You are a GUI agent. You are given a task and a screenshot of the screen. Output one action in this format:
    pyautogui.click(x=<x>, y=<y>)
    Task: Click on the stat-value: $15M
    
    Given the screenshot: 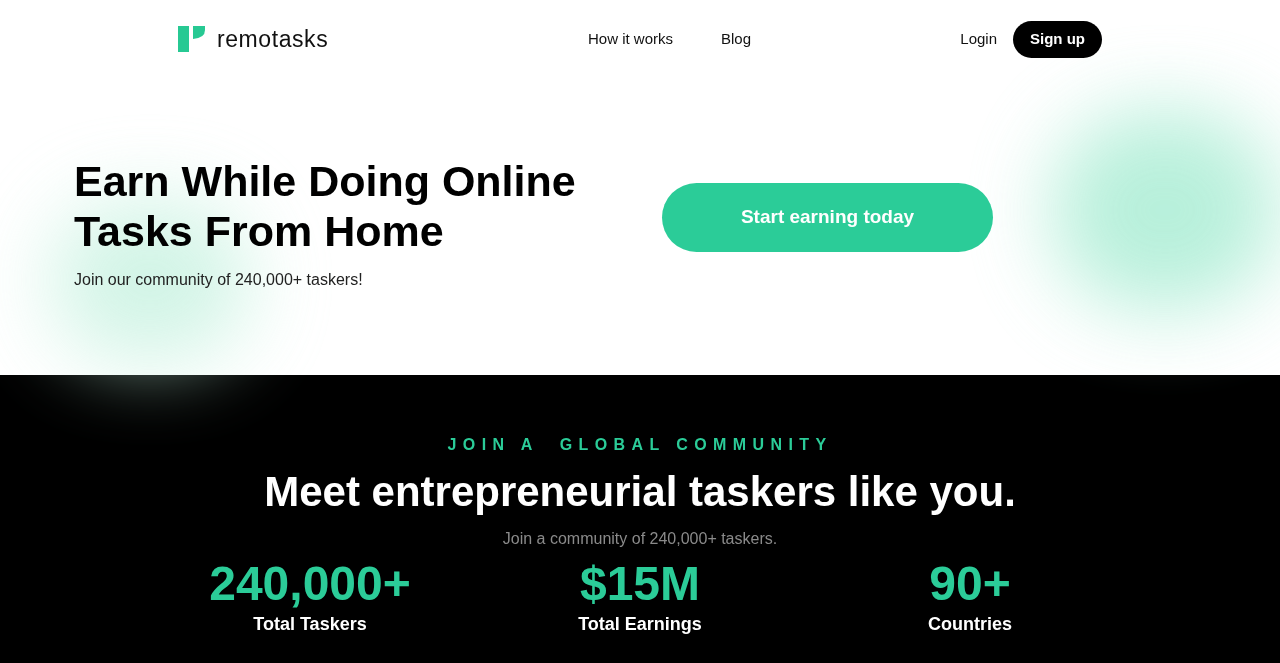 What is the action you would take?
    pyautogui.click(x=640, y=584)
    